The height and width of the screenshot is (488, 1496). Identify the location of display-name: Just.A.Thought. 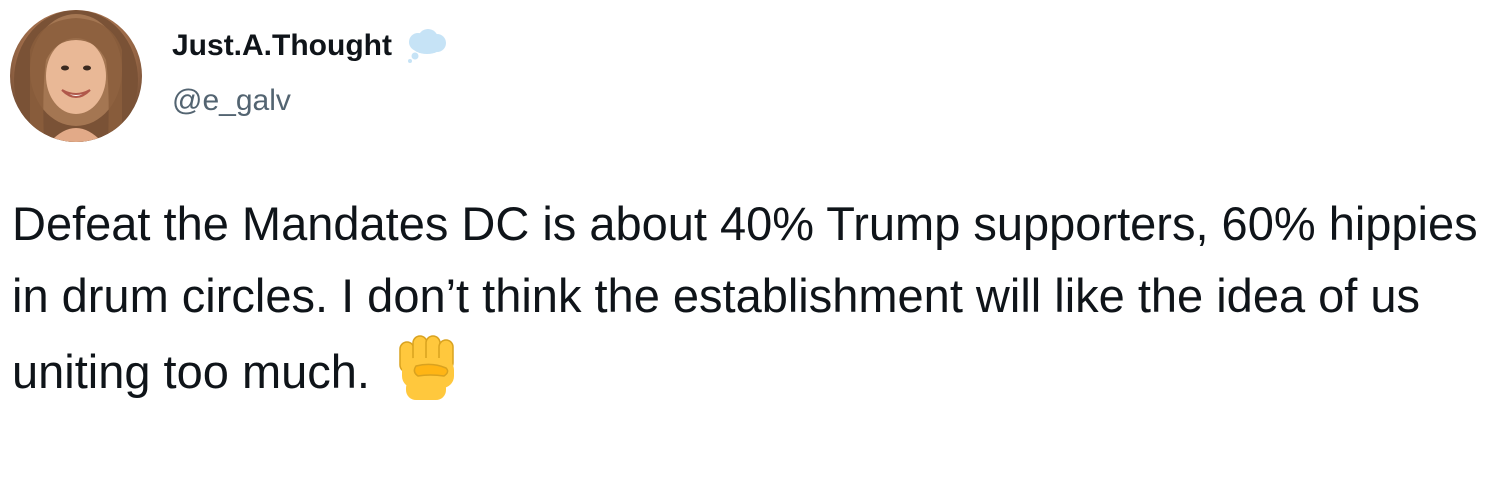
(282, 46).